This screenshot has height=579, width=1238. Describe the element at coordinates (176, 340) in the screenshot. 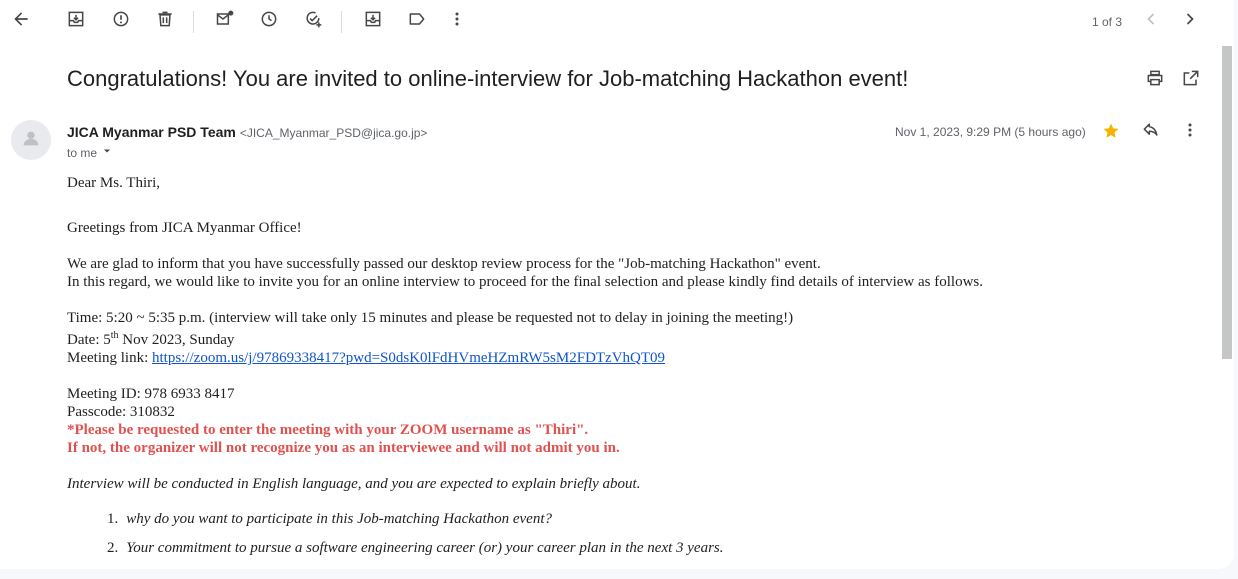

I see `date-suffix: Nov 2023, Sunday` at that location.